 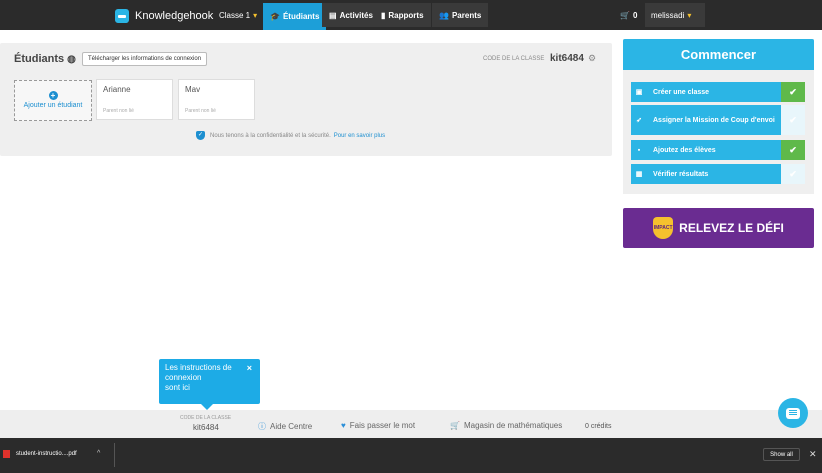 What do you see at coordinates (639, 92) in the screenshot?
I see `folder-plus-icon: ▣` at bounding box center [639, 92].